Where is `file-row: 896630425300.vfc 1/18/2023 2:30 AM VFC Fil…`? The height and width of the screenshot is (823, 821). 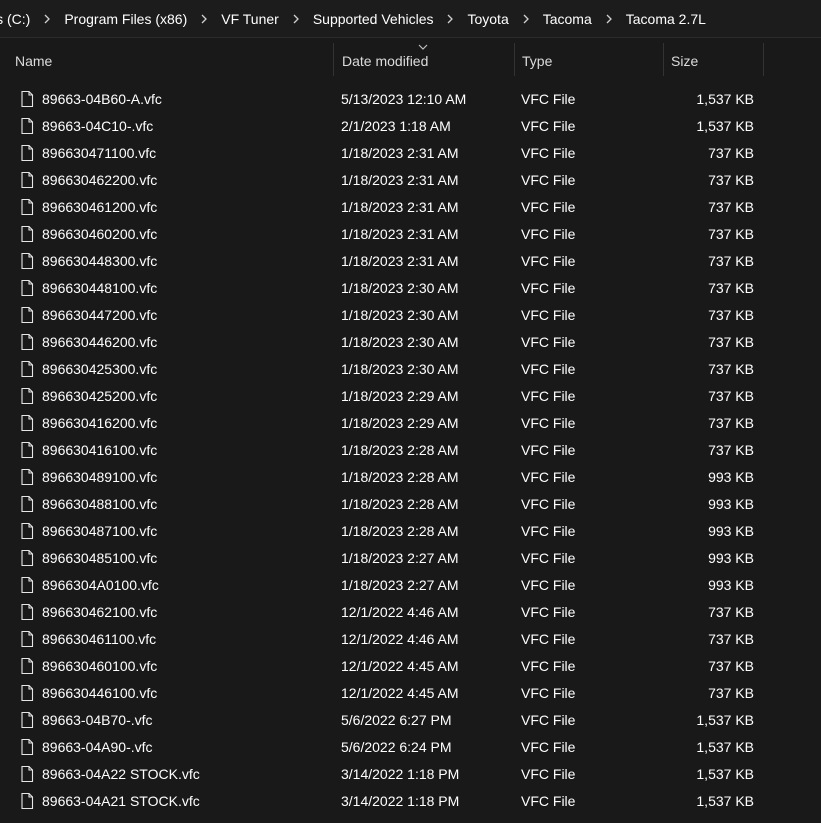
file-row: 896630425300.vfc 1/18/2023 2:30 AM VFC Fil… is located at coordinates (410, 368).